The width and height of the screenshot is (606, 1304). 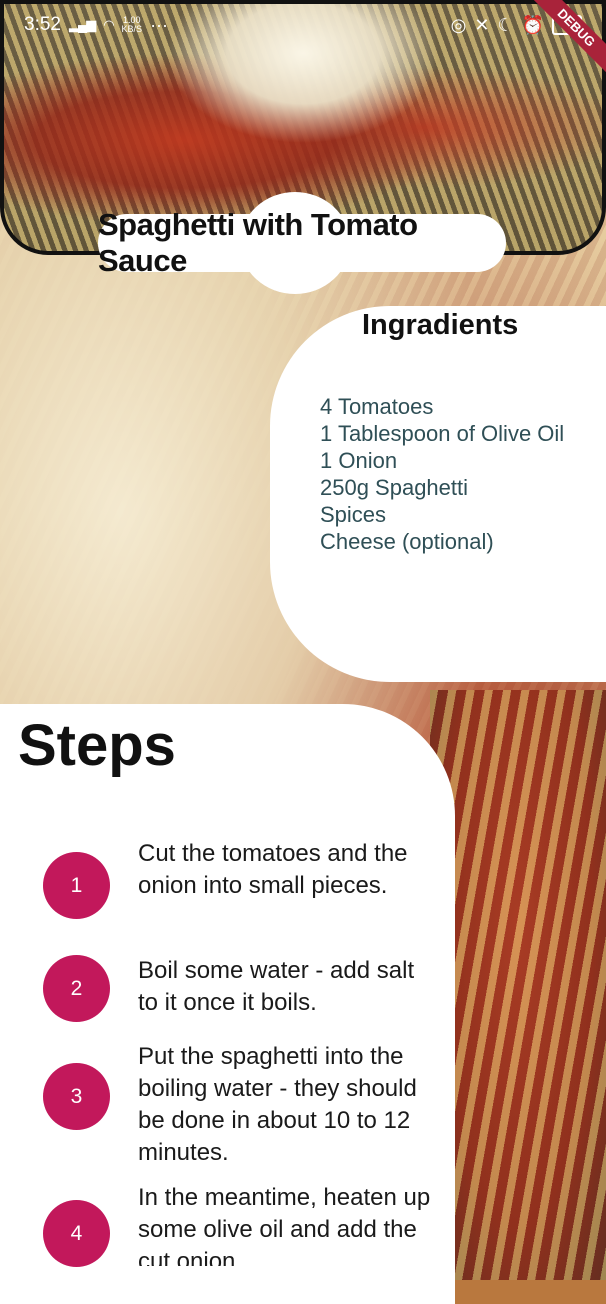 What do you see at coordinates (76, 1233) in the screenshot?
I see `step-number-badge: 4` at bounding box center [76, 1233].